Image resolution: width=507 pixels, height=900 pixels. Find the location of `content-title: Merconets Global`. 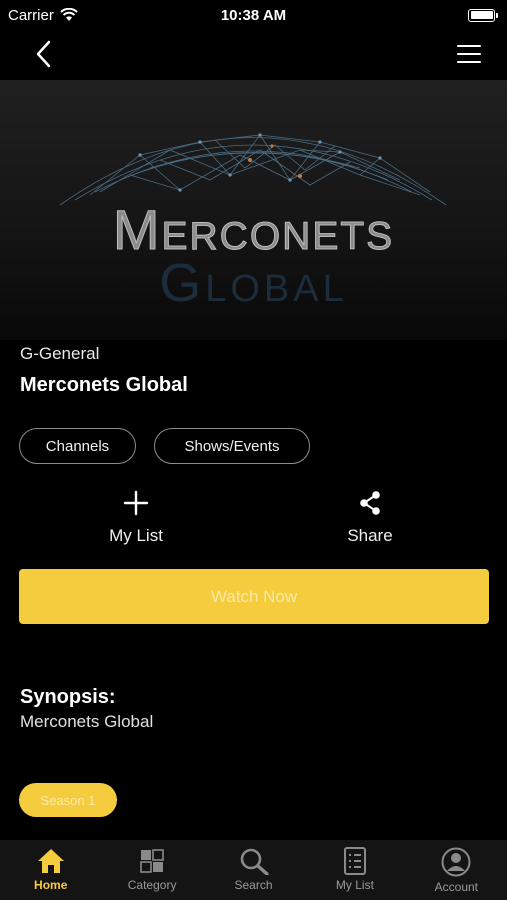

content-title: Merconets Global is located at coordinates (104, 385).